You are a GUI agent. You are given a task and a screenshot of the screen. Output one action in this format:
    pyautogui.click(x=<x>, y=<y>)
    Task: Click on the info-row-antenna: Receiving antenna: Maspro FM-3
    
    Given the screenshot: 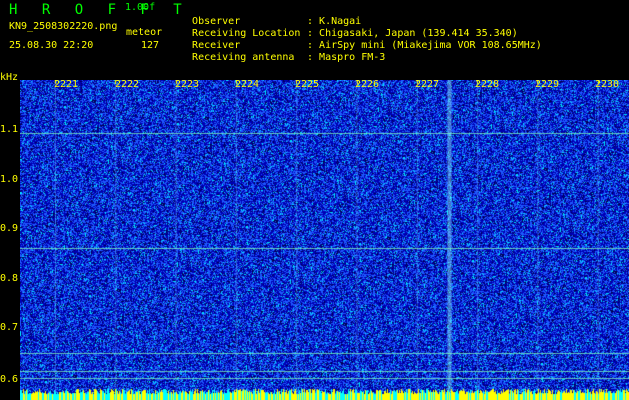 What is the action you would take?
    pyautogui.click(x=282, y=52)
    